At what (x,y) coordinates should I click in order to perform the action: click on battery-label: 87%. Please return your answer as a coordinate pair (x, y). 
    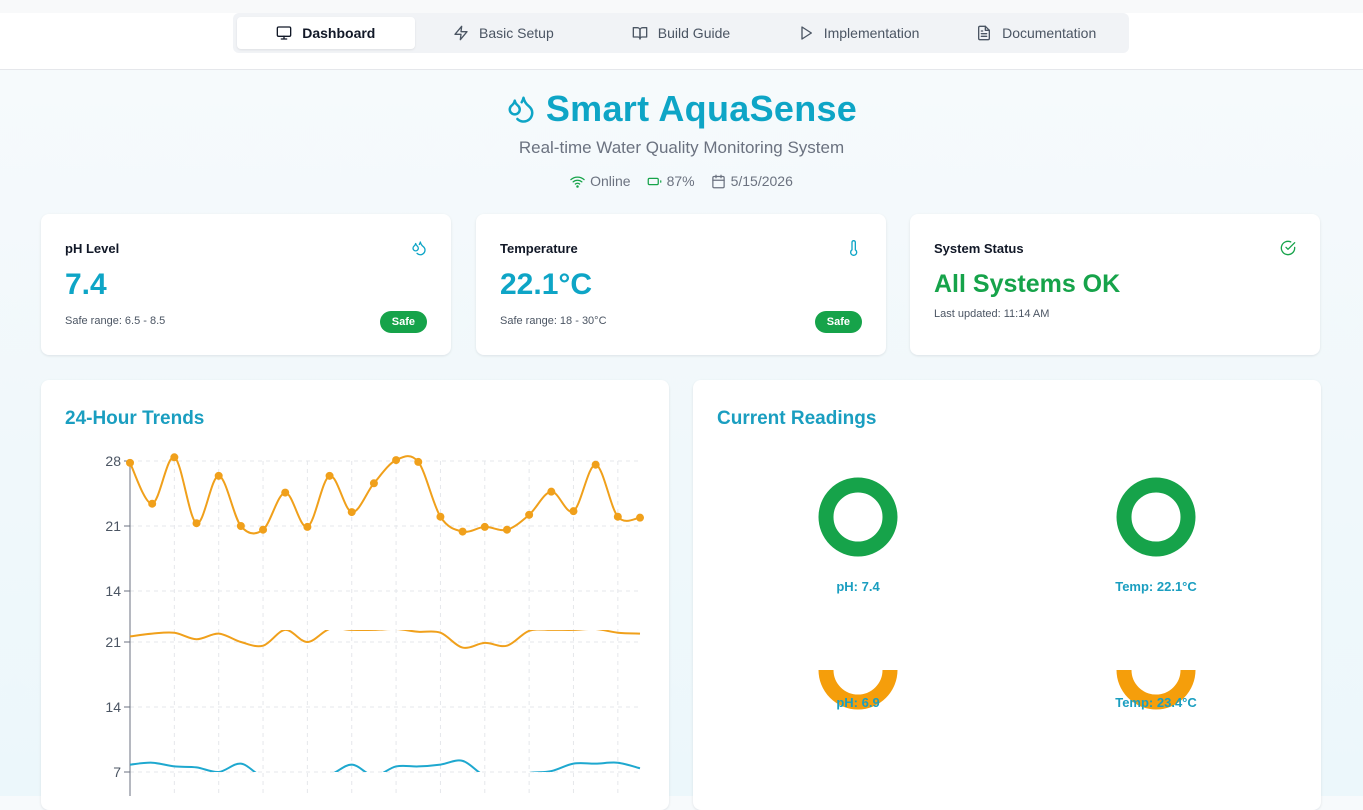
    Looking at the image, I should click on (680, 181).